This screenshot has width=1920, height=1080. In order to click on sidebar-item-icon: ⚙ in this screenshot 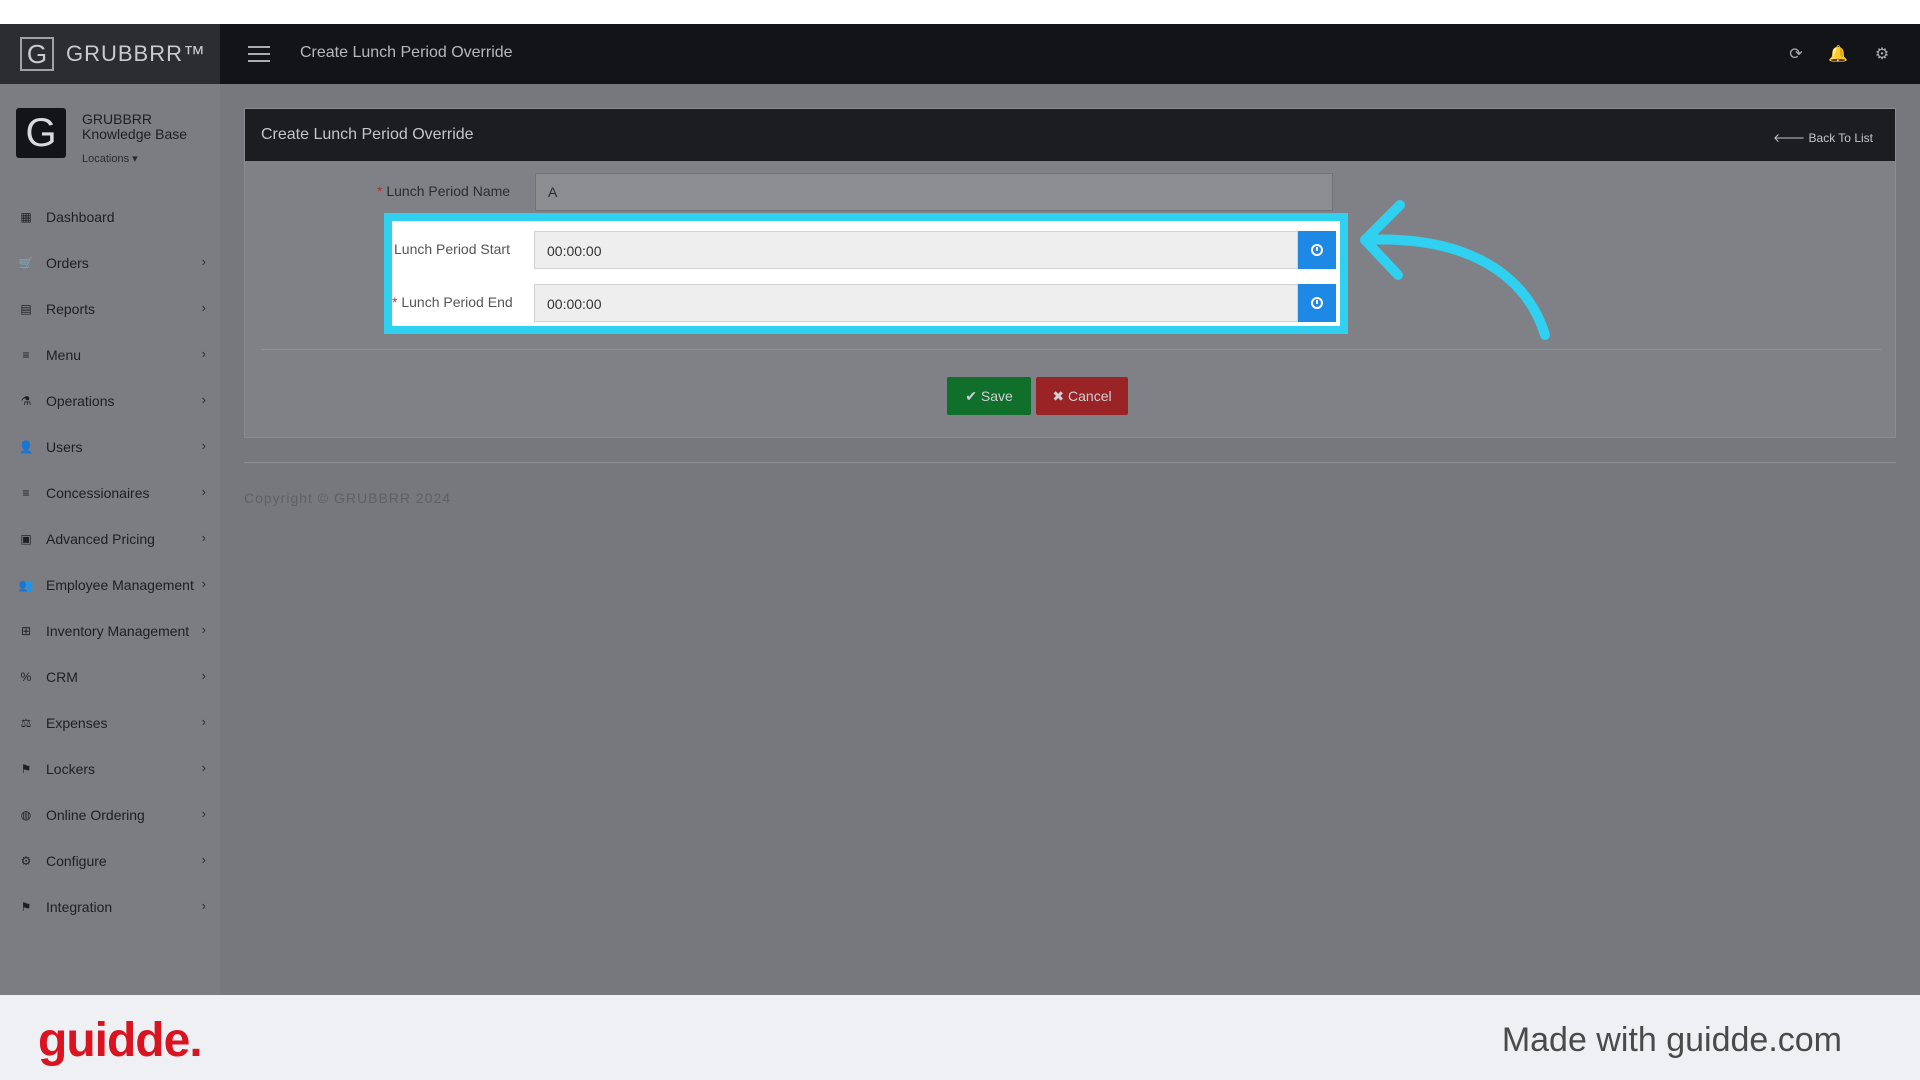, I will do `click(26, 861)`.